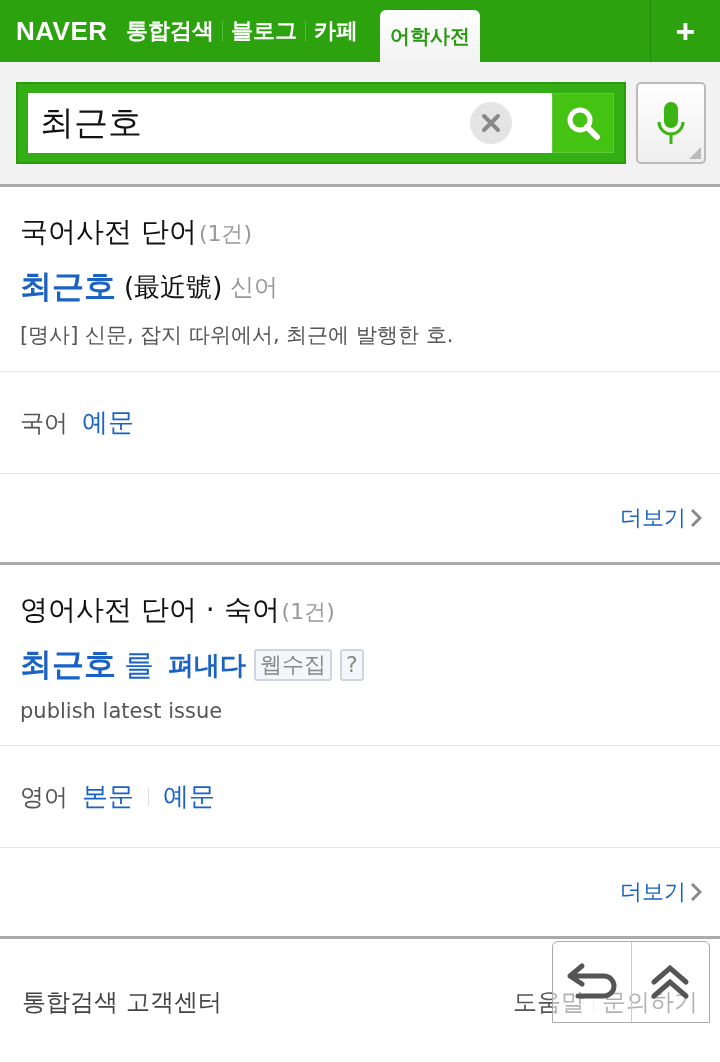 This screenshot has width=720, height=1062. I want to click on hanja-text: (最近號), so click(173, 287).